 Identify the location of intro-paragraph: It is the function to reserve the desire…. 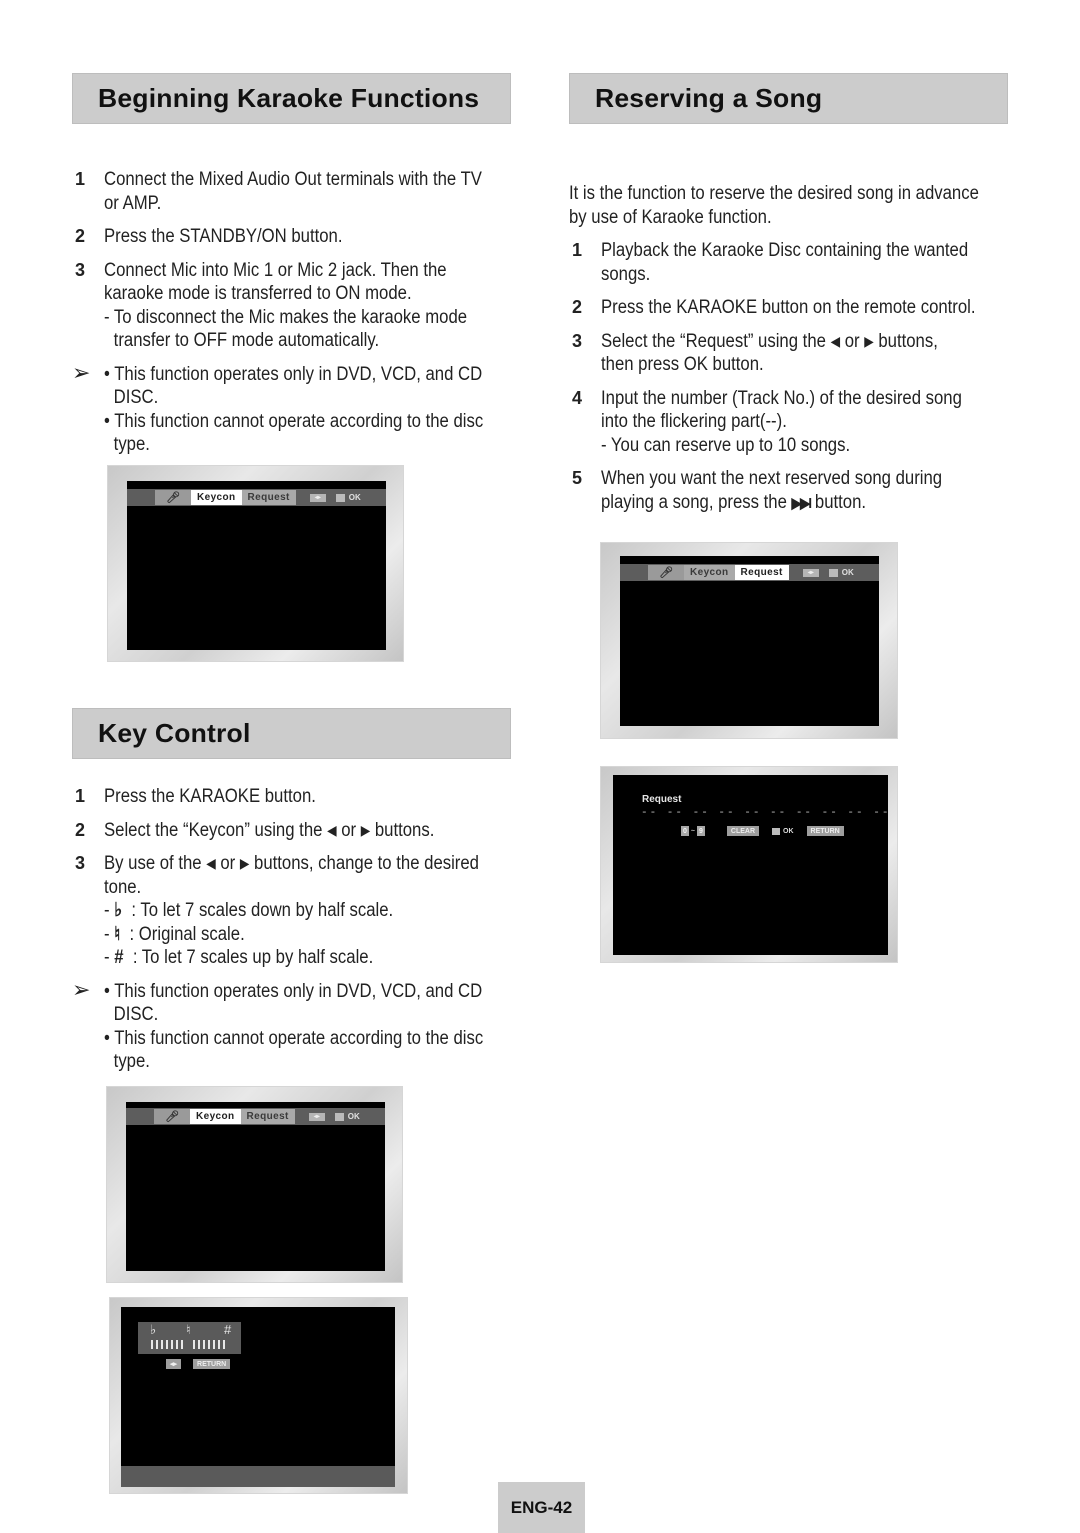
(794, 205).